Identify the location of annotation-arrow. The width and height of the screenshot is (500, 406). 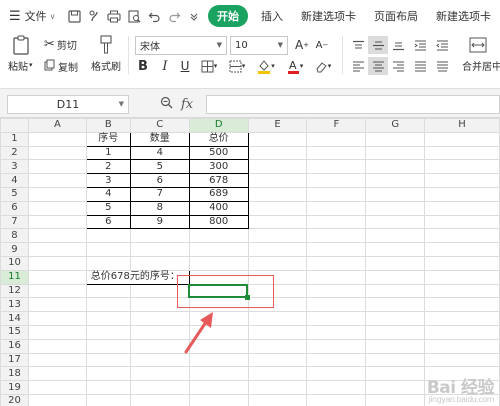
(198, 333).